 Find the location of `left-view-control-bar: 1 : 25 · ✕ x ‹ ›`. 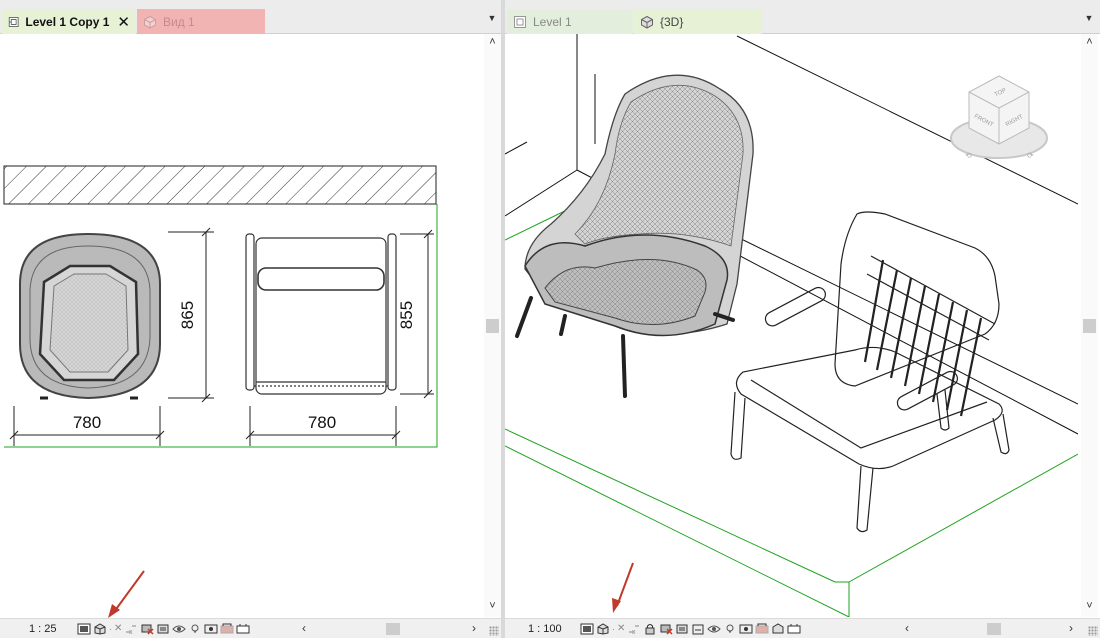

left-view-control-bar: 1 : 25 · ✕ x ‹ › is located at coordinates (250, 628).